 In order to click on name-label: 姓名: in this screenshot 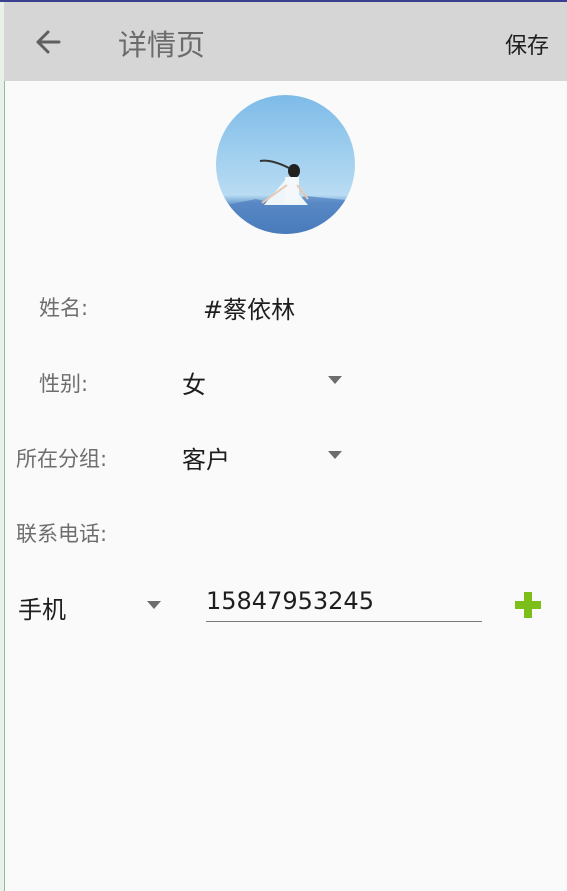, I will do `click(64, 308)`.